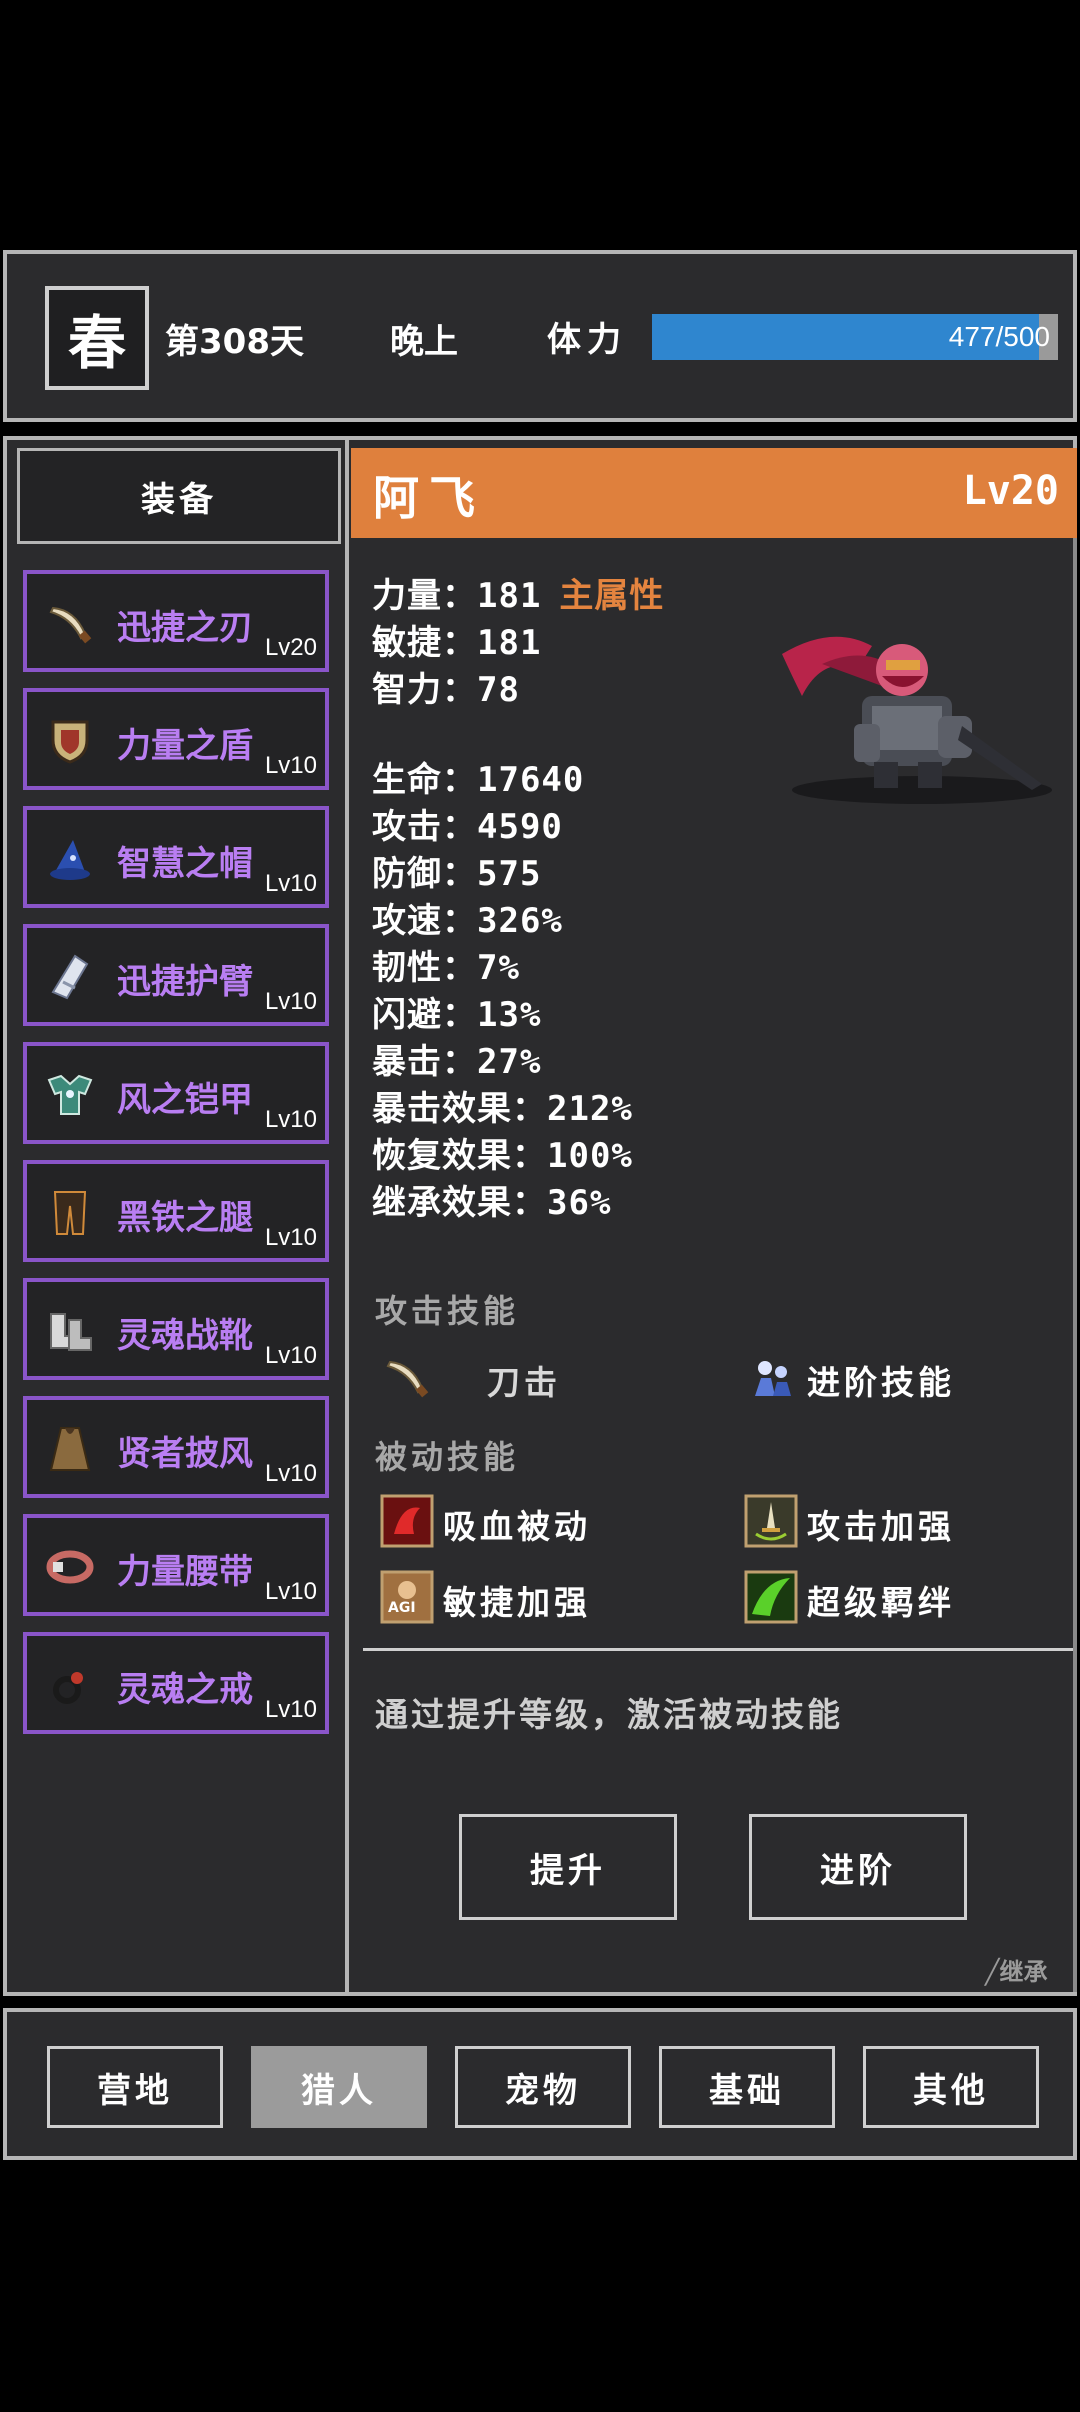  Describe the element at coordinates (70, 1213) in the screenshot. I see `leggings-icon` at that location.